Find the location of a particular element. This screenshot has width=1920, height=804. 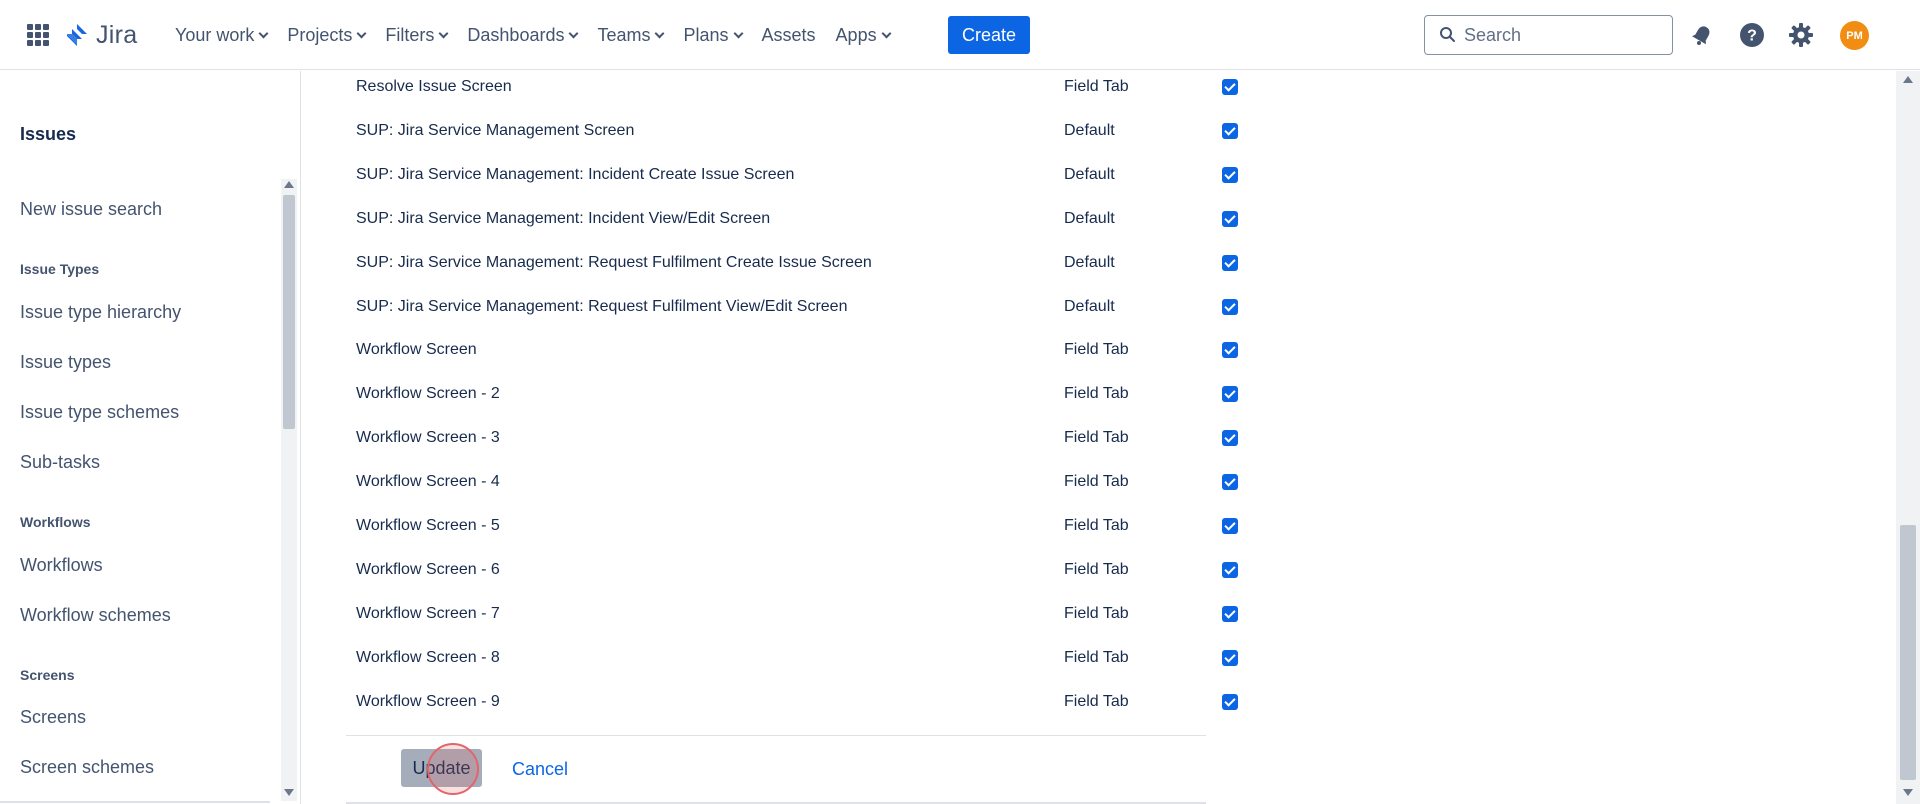

screen-name: Workflow Screen - 5 is located at coordinates (428, 525).